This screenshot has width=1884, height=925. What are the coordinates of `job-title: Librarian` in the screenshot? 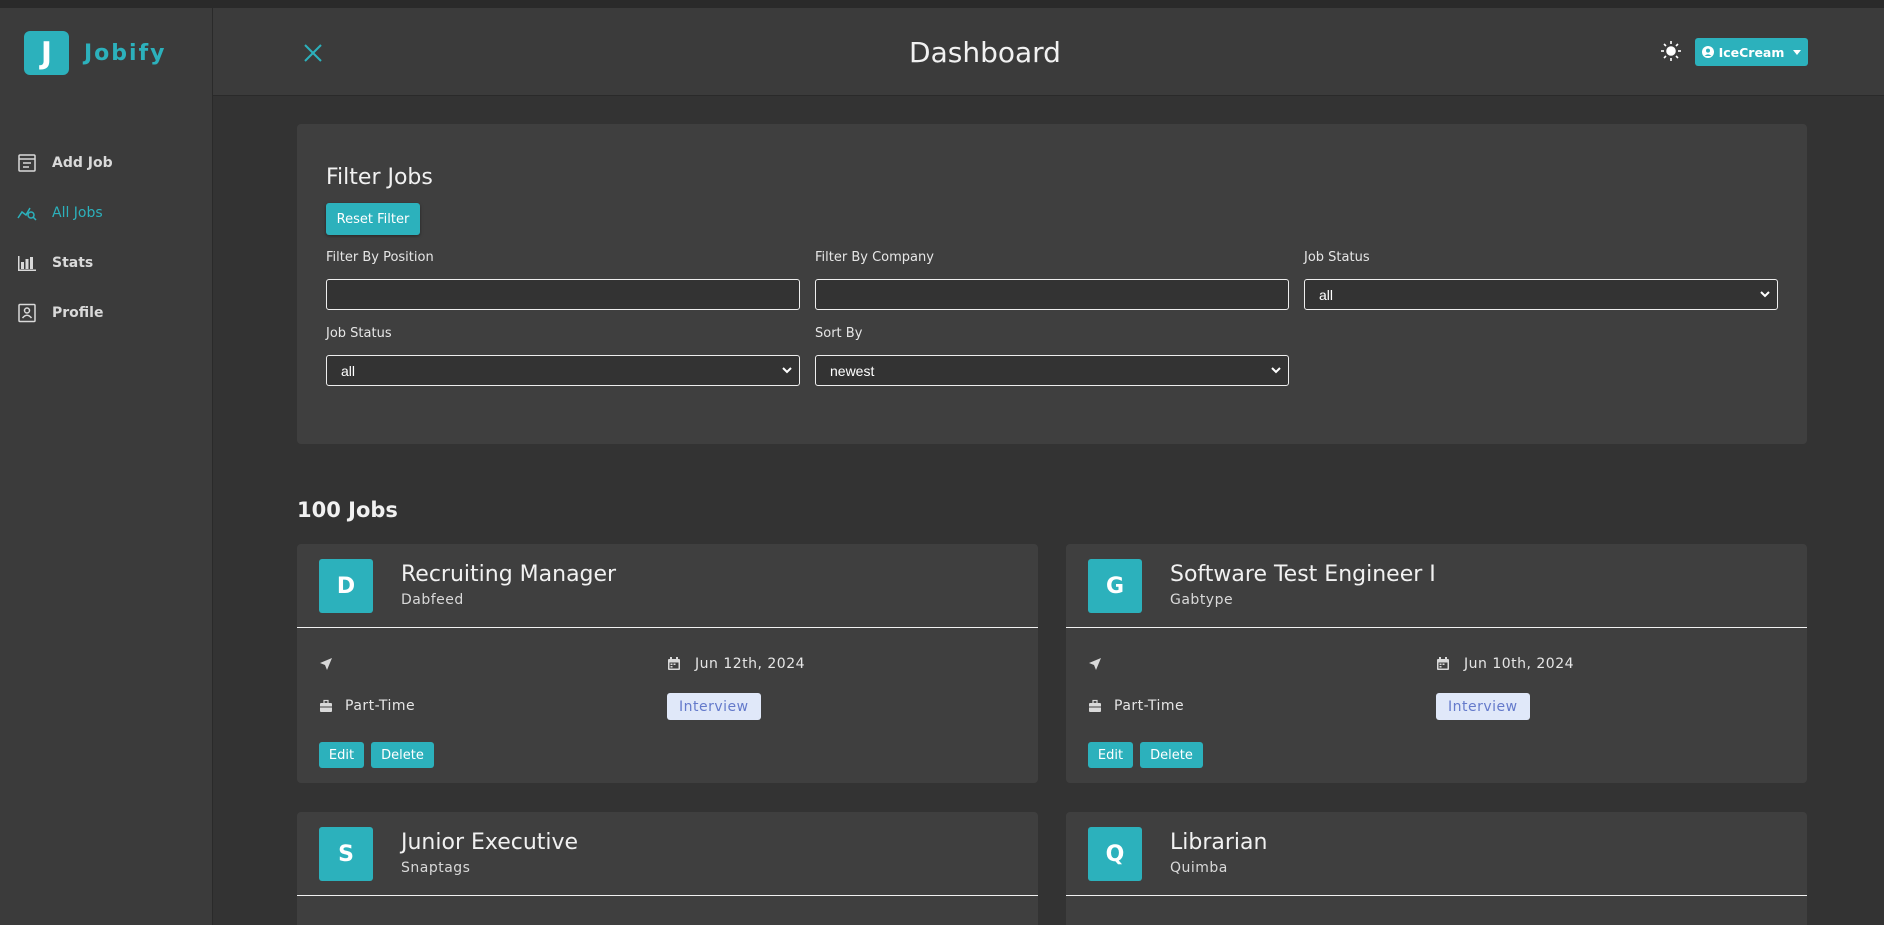 It's located at (1219, 842).